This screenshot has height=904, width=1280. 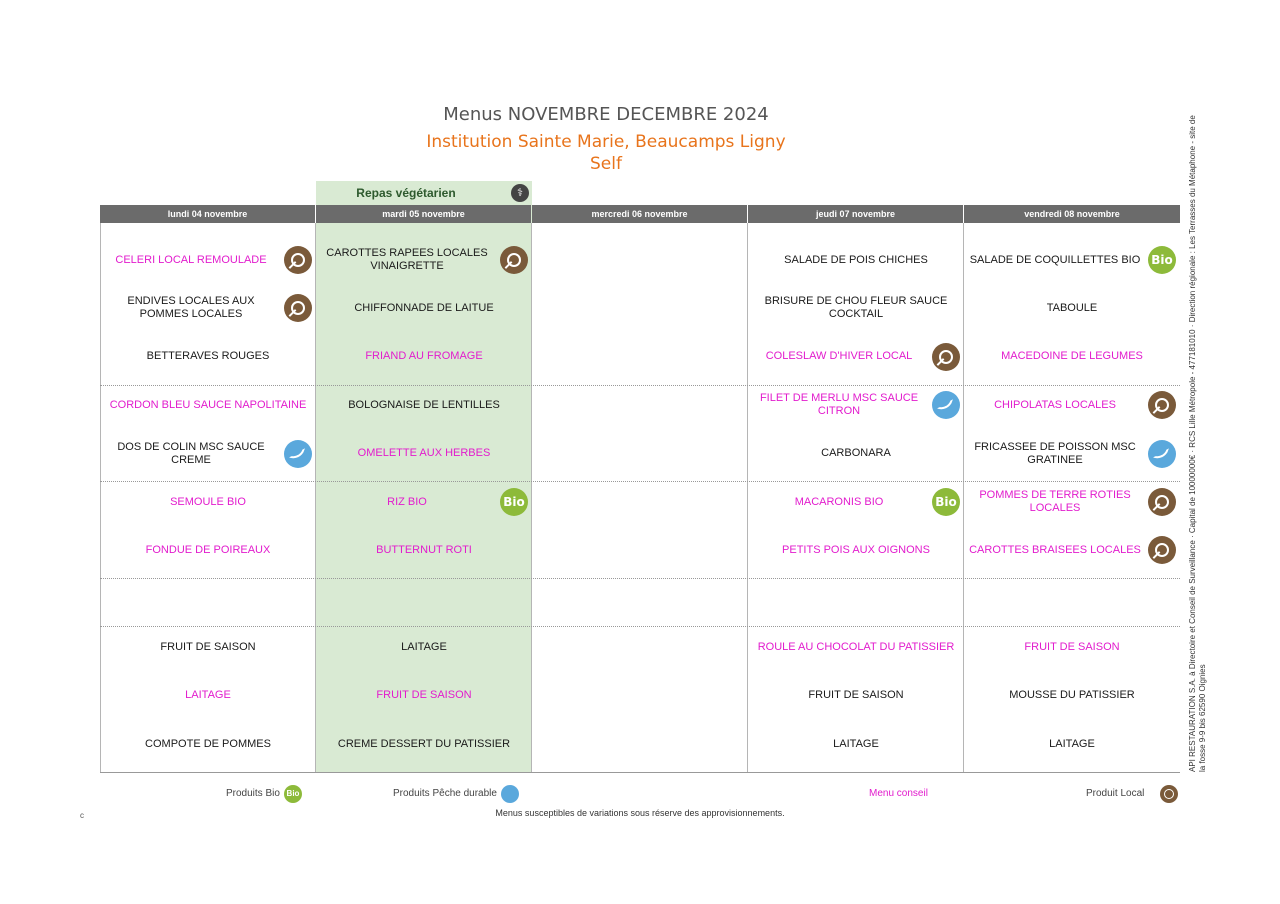 I want to click on menu-item: OMELETTE AUX HERBES, so click(x=424, y=453).